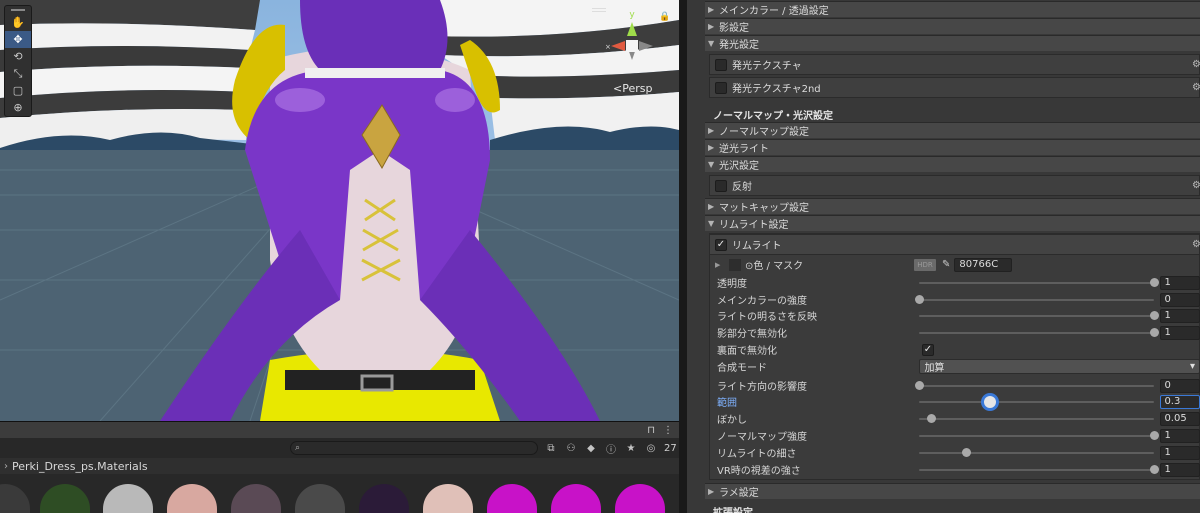 The width and height of the screenshot is (1200, 513). Describe the element at coordinates (651, 430) in the screenshot. I see `lock-icon: ⊓` at that location.